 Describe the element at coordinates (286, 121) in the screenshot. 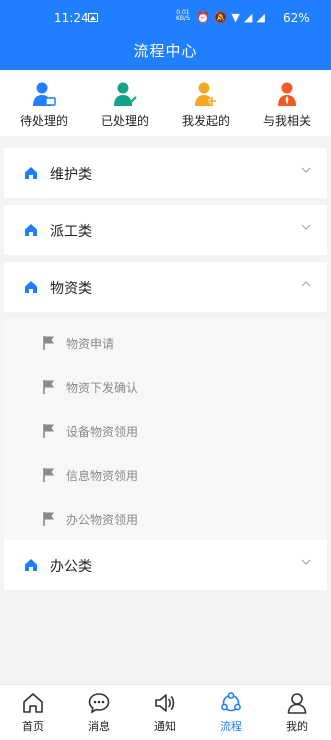

I see `quick-action-label: 与我相关` at that location.